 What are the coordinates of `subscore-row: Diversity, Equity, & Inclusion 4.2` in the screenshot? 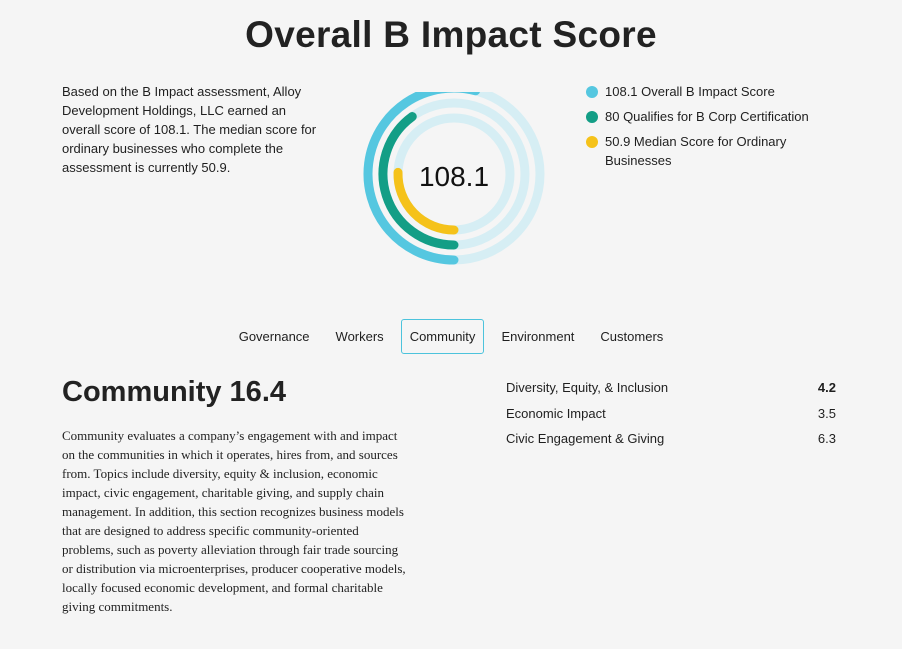 It's located at (671, 388).